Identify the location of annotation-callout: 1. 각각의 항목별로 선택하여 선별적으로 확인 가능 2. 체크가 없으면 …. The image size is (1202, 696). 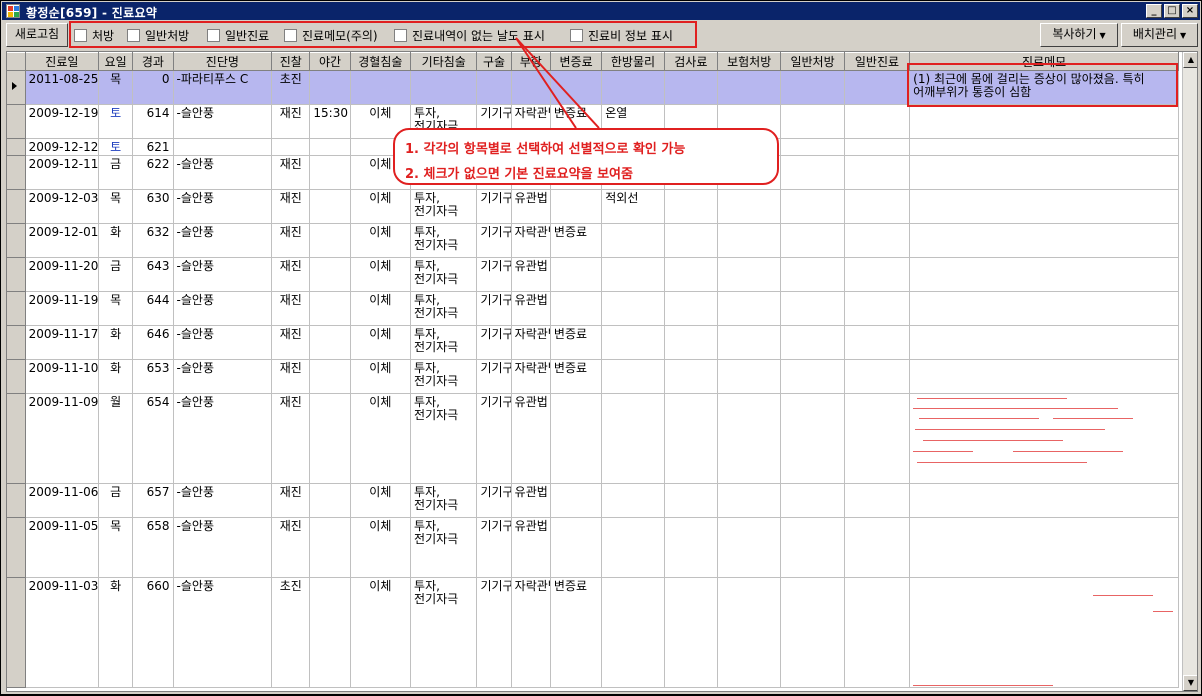
(586, 156).